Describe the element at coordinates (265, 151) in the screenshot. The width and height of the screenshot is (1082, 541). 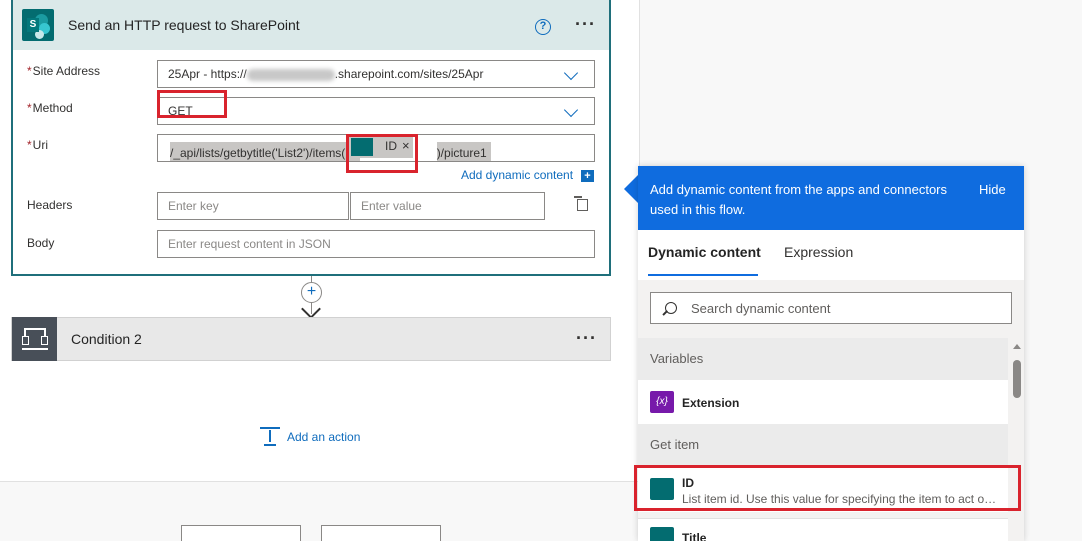
I see `uri-prefix: /_api/lists/getbytitle('List2')/items(` at that location.